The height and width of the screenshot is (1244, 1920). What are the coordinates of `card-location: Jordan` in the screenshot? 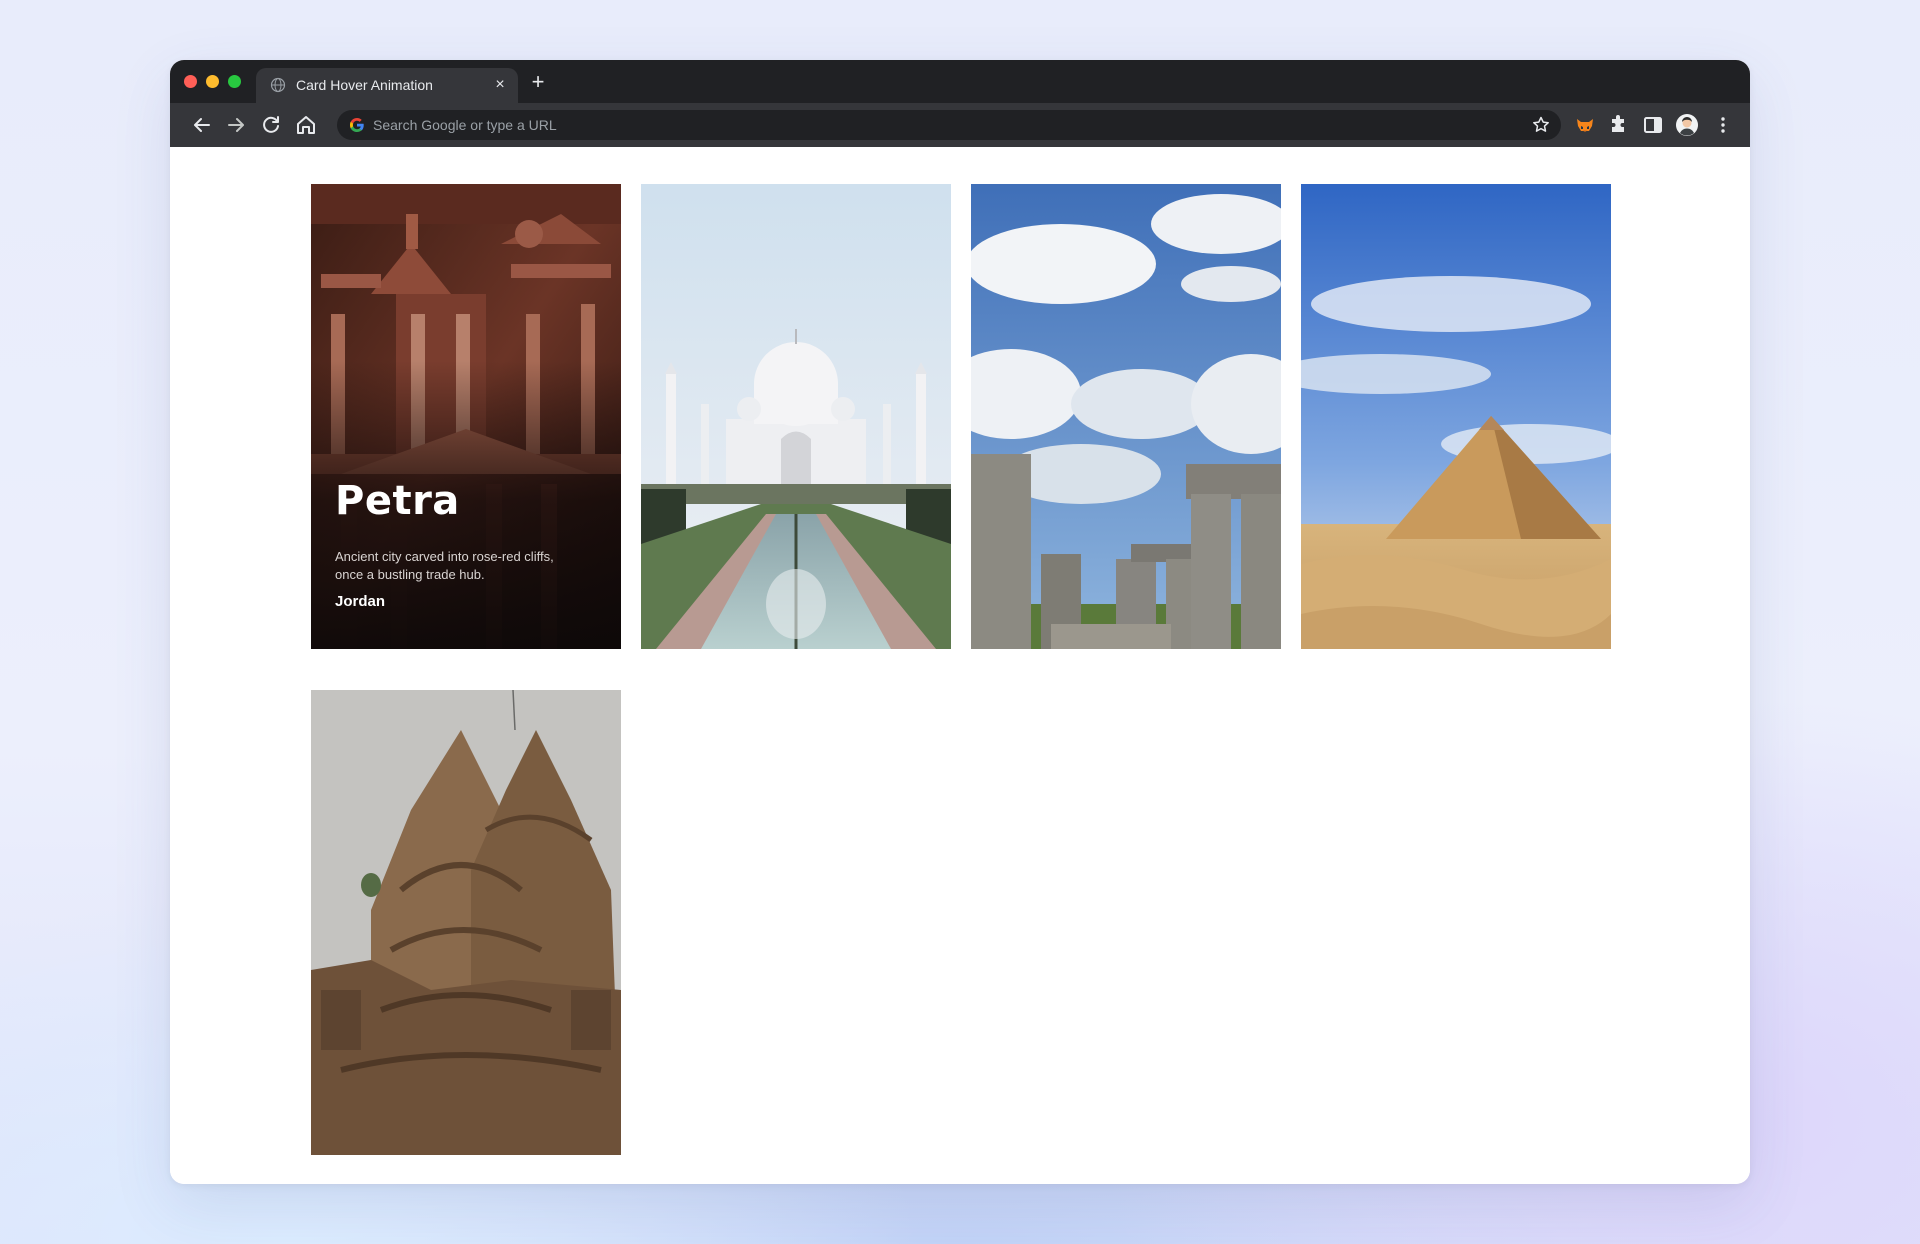 It's located at (360, 601).